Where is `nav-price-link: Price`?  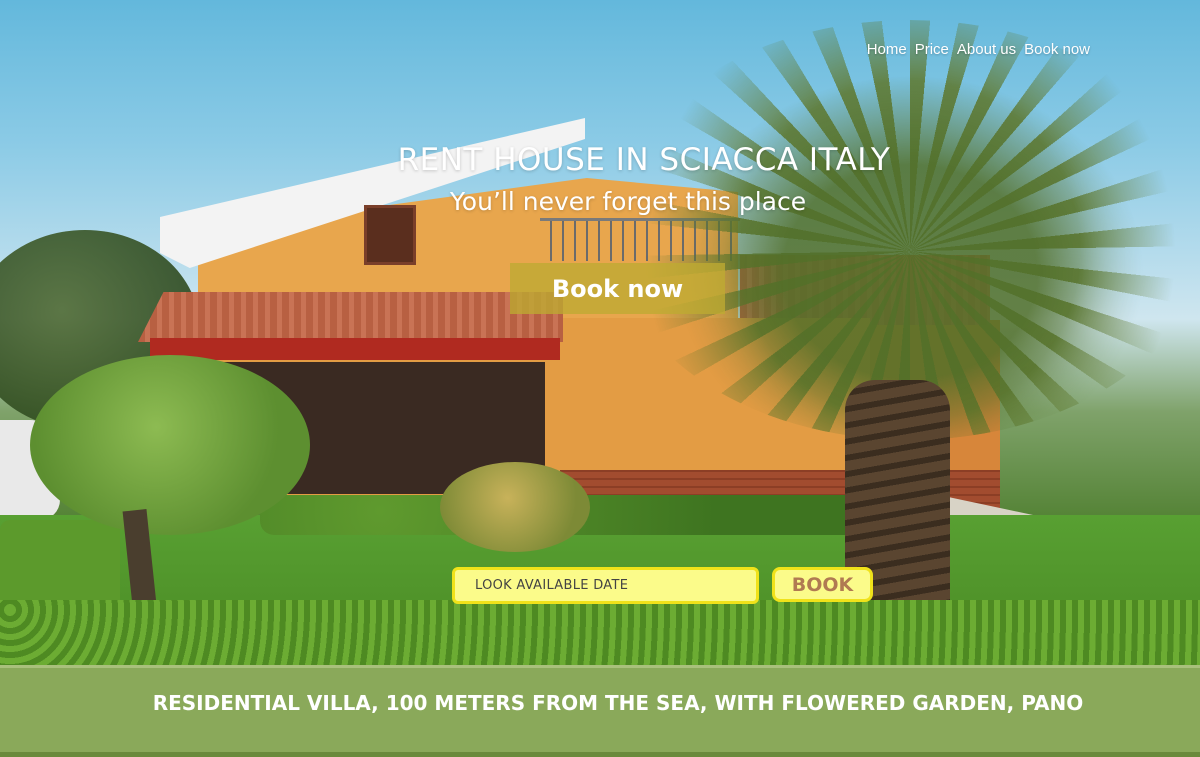
nav-price-link: Price is located at coordinates (932, 49).